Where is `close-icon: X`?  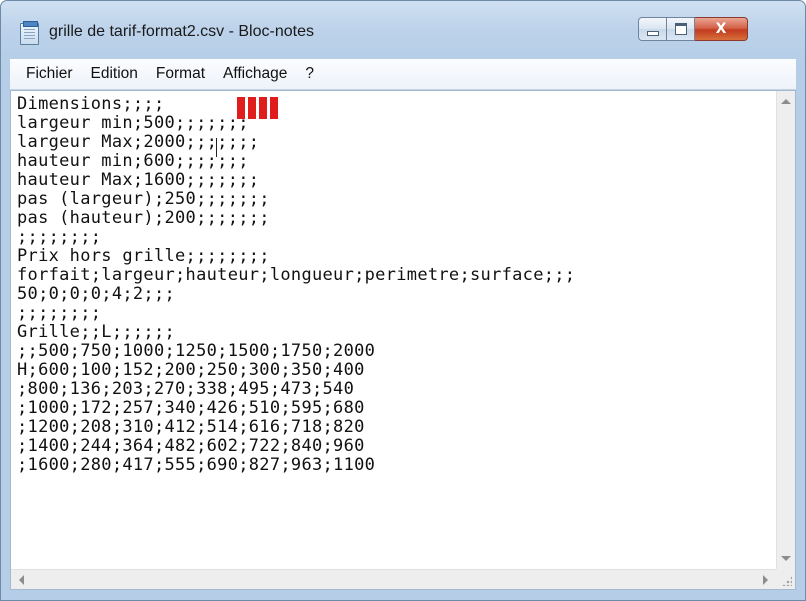 close-icon: X is located at coordinates (721, 29).